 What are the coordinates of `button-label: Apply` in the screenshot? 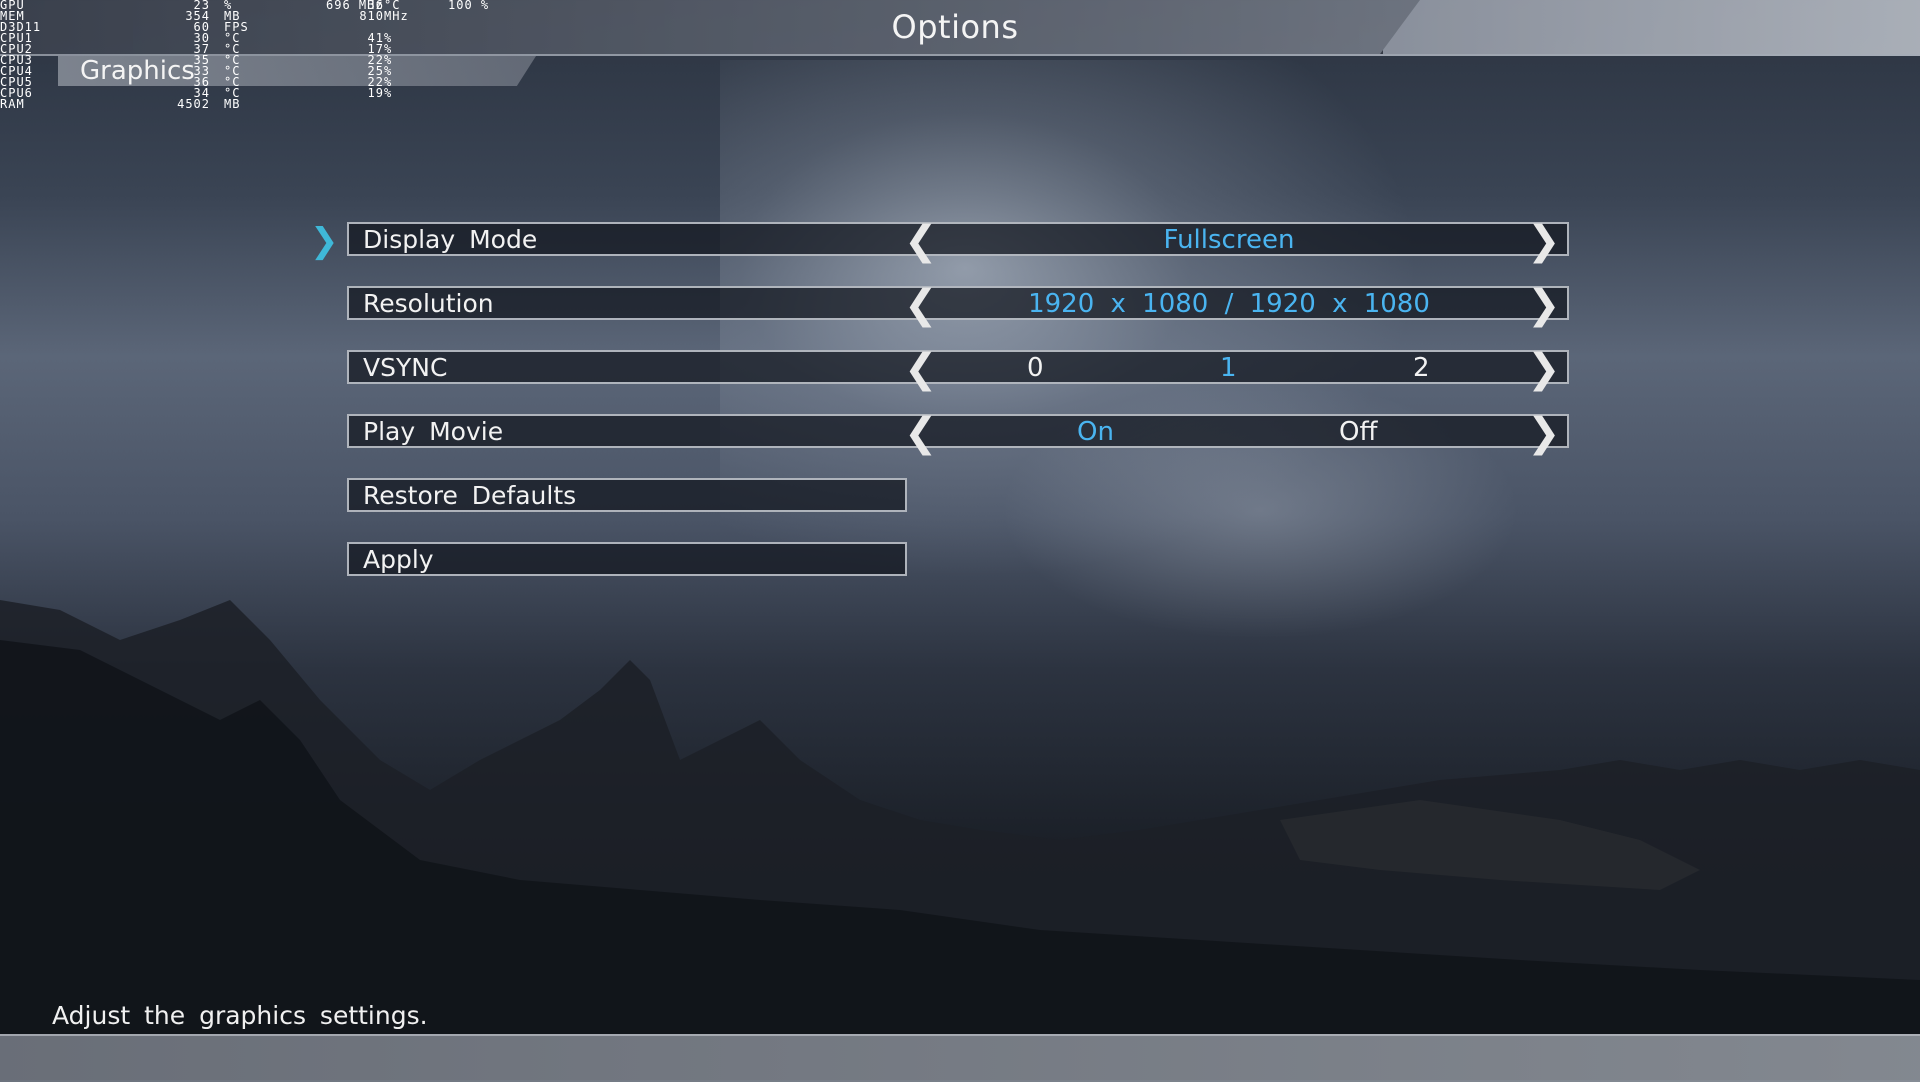 It's located at (398, 559).